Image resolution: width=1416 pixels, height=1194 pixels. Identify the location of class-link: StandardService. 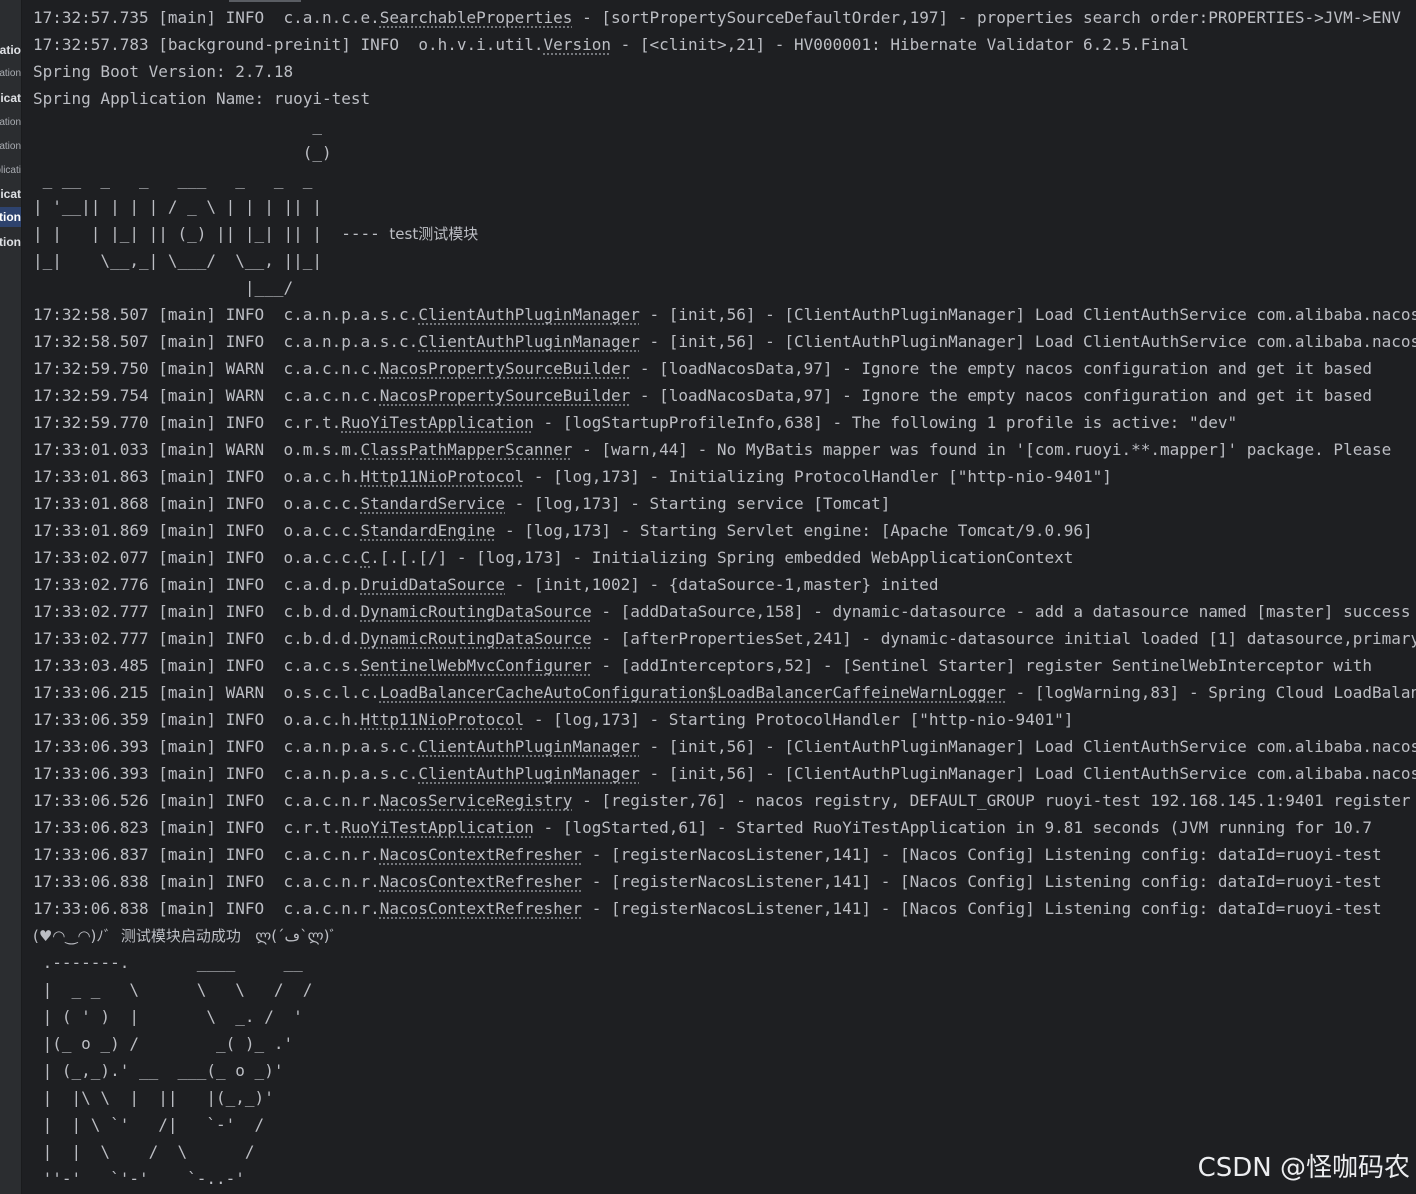
(433, 503).